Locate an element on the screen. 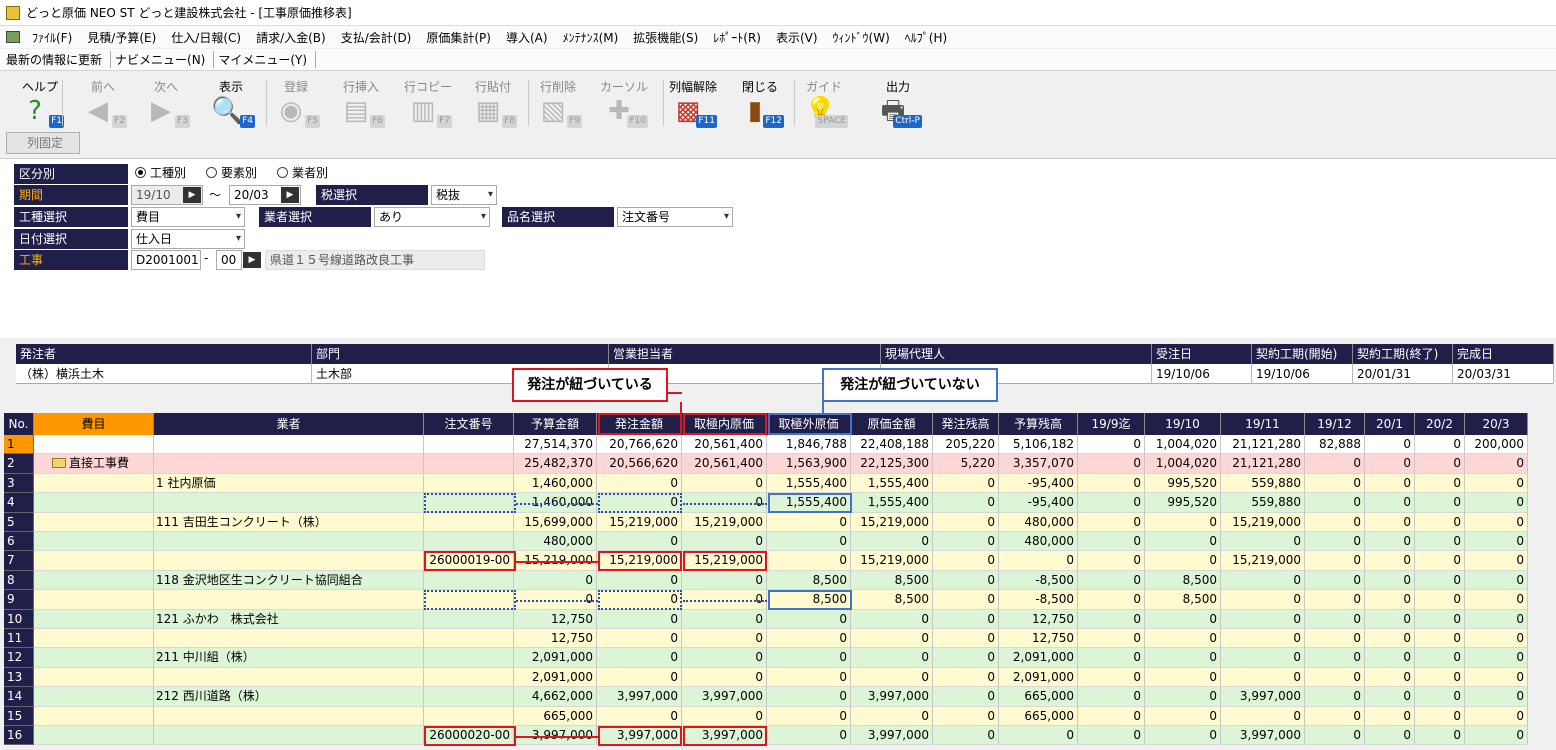 The width and height of the screenshot is (1556, 750). tax-select: 税抜 ▾ is located at coordinates (464, 195).